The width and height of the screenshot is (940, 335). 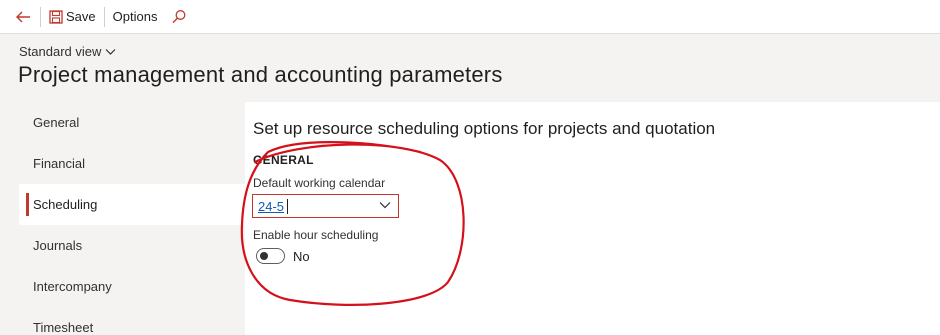 I want to click on options-button: Options, so click(x=135, y=17).